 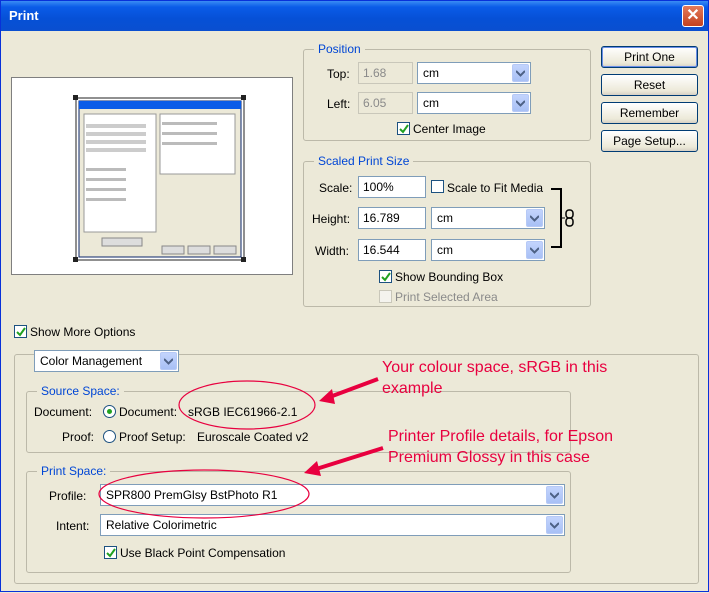 I want to click on colour-space-annotation-line2: example, so click(x=412, y=388).